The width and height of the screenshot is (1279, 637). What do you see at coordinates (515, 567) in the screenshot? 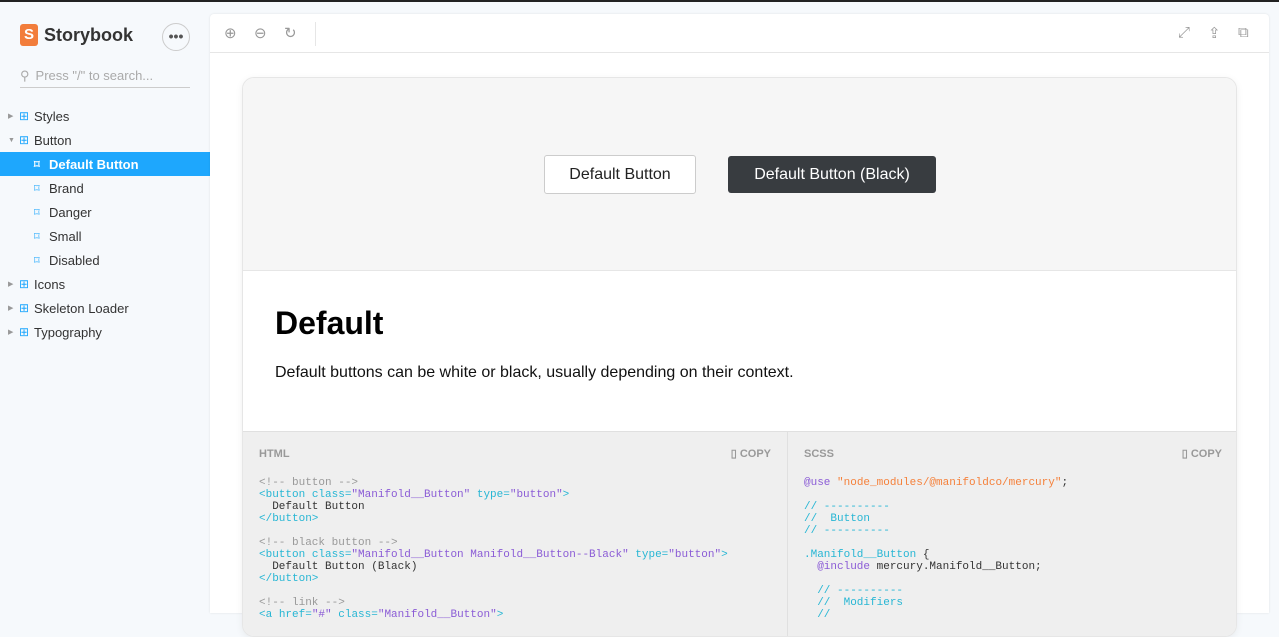
I see `code-line: Default Button (Black)` at bounding box center [515, 567].